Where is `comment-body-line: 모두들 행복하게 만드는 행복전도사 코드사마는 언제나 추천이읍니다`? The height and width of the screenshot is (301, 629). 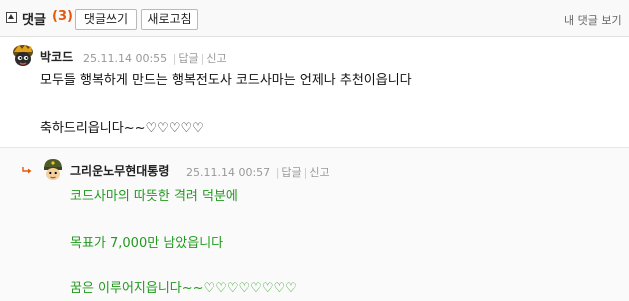 comment-body-line: 모두들 행복하게 만드는 행복전도사 코드사마는 언제나 추천이읍니다 is located at coordinates (226, 80).